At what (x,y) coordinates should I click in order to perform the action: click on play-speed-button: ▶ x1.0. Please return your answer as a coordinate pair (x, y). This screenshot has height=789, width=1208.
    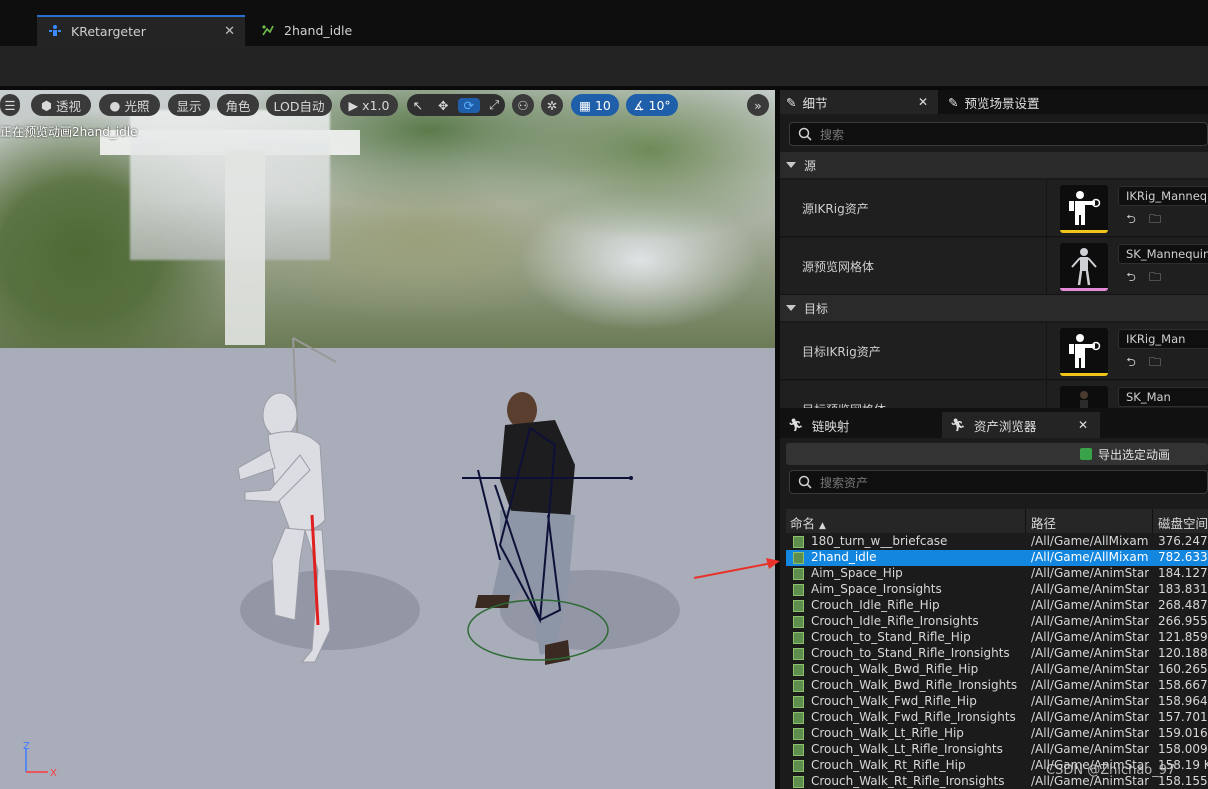
    Looking at the image, I should click on (369, 105).